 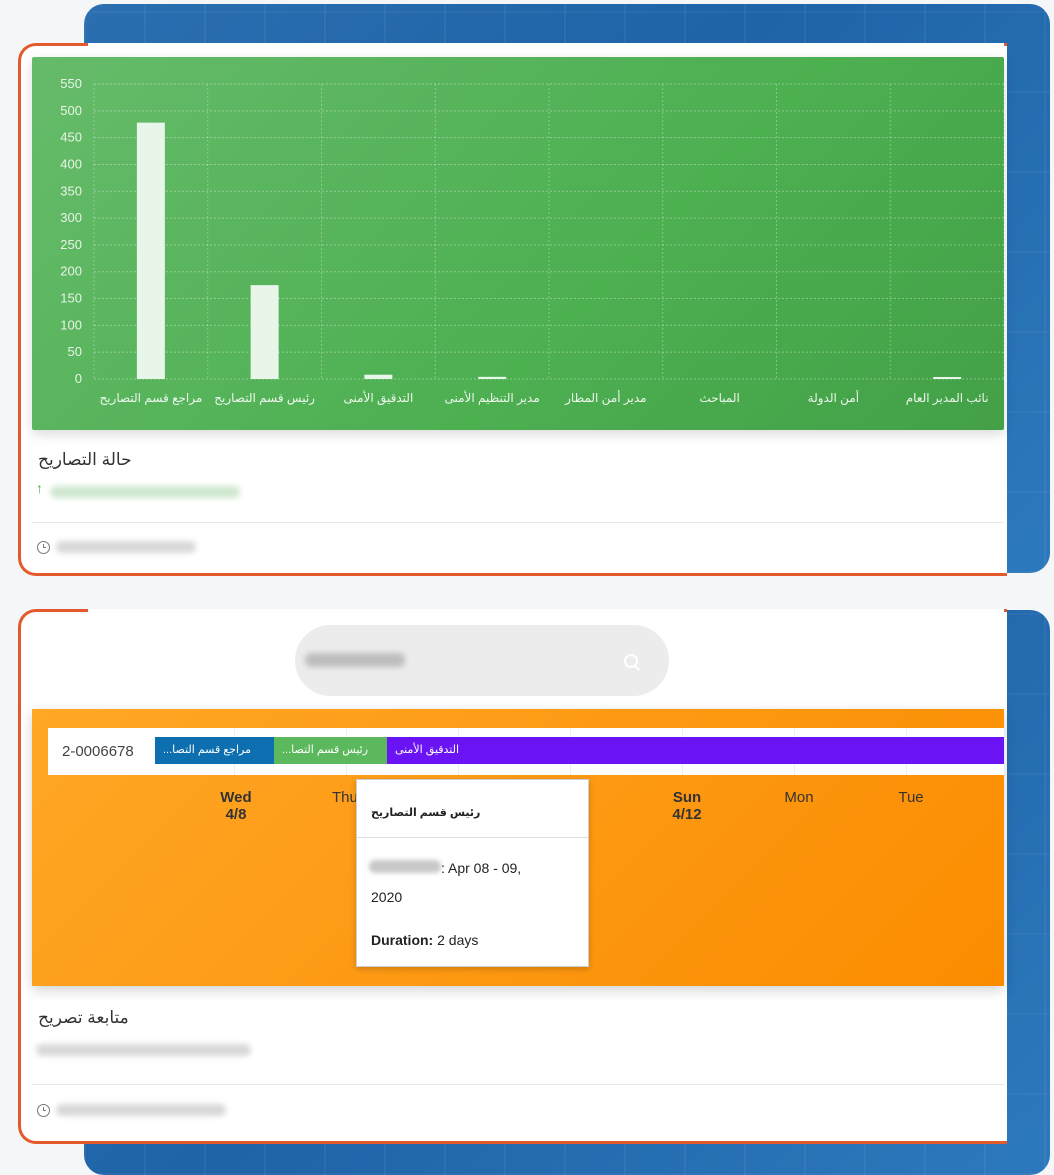 I want to click on day-sun: Sun 4/12, so click(x=687, y=806).